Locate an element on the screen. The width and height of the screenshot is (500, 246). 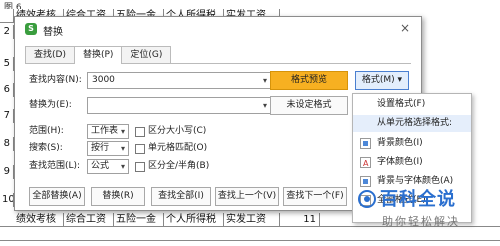
dialog-tabs: 查找(D) 替换(P) 定位(G) is located at coordinates (98, 55).